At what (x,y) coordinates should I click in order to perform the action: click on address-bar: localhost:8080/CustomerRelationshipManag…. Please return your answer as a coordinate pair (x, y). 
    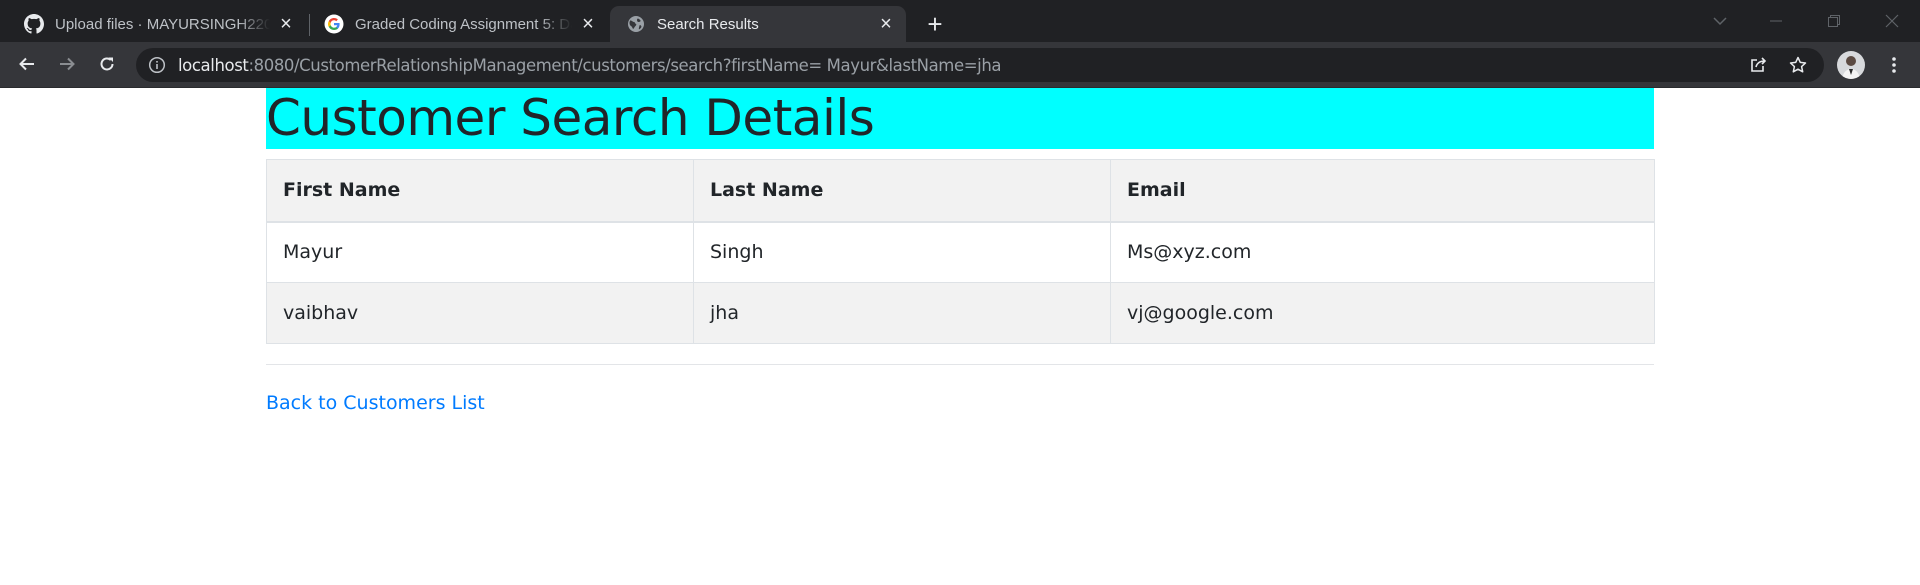
    Looking at the image, I should click on (980, 65).